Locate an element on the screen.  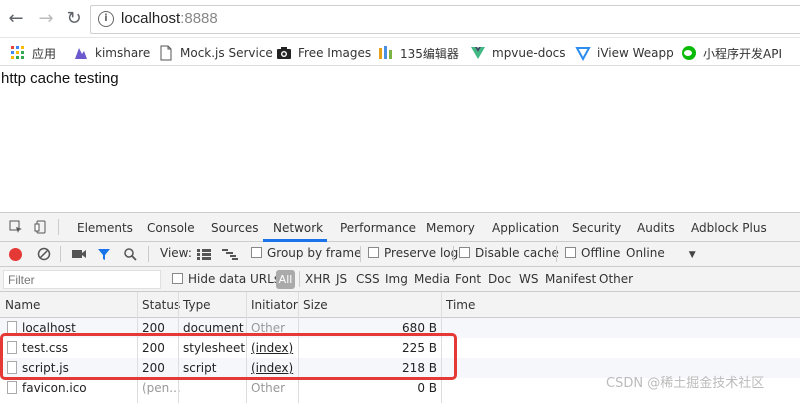
offline-label: Offline is located at coordinates (601, 253).